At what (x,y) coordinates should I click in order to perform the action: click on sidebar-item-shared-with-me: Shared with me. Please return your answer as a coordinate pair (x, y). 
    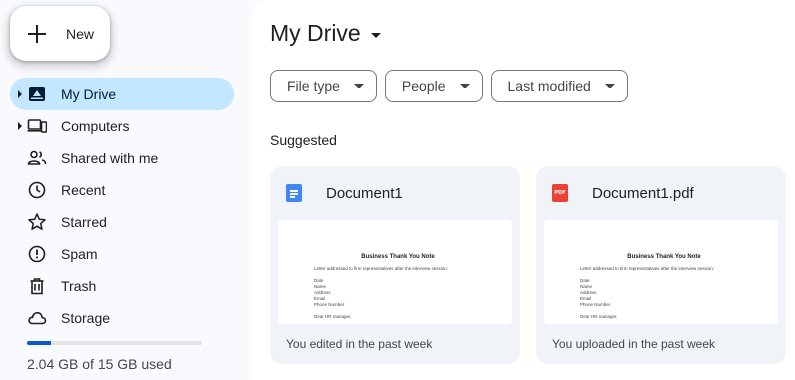
    Looking at the image, I should click on (122, 158).